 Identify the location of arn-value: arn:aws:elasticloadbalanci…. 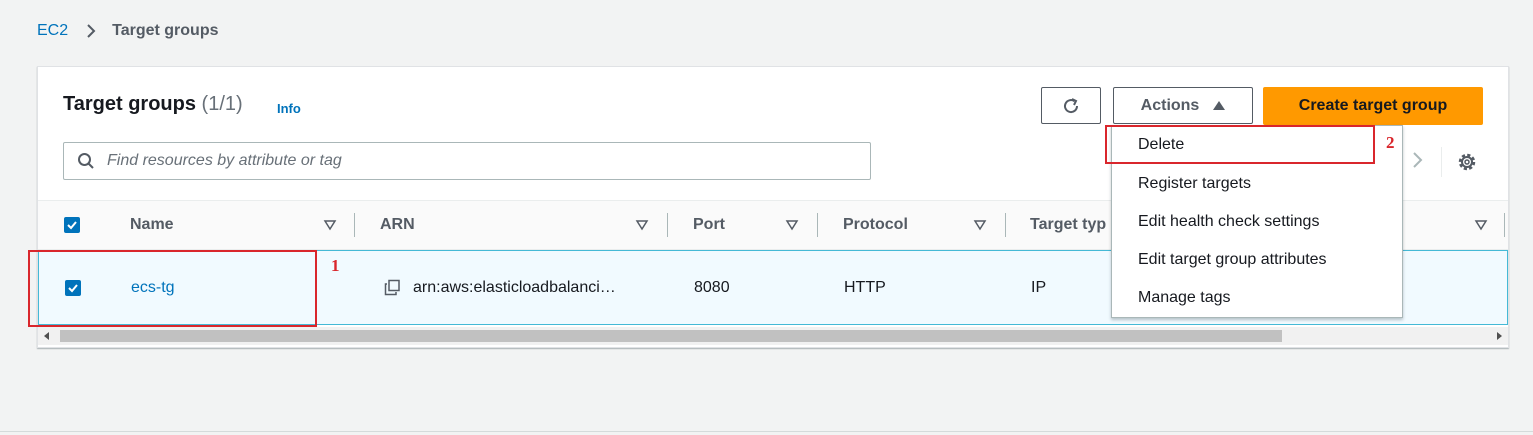
(514, 287).